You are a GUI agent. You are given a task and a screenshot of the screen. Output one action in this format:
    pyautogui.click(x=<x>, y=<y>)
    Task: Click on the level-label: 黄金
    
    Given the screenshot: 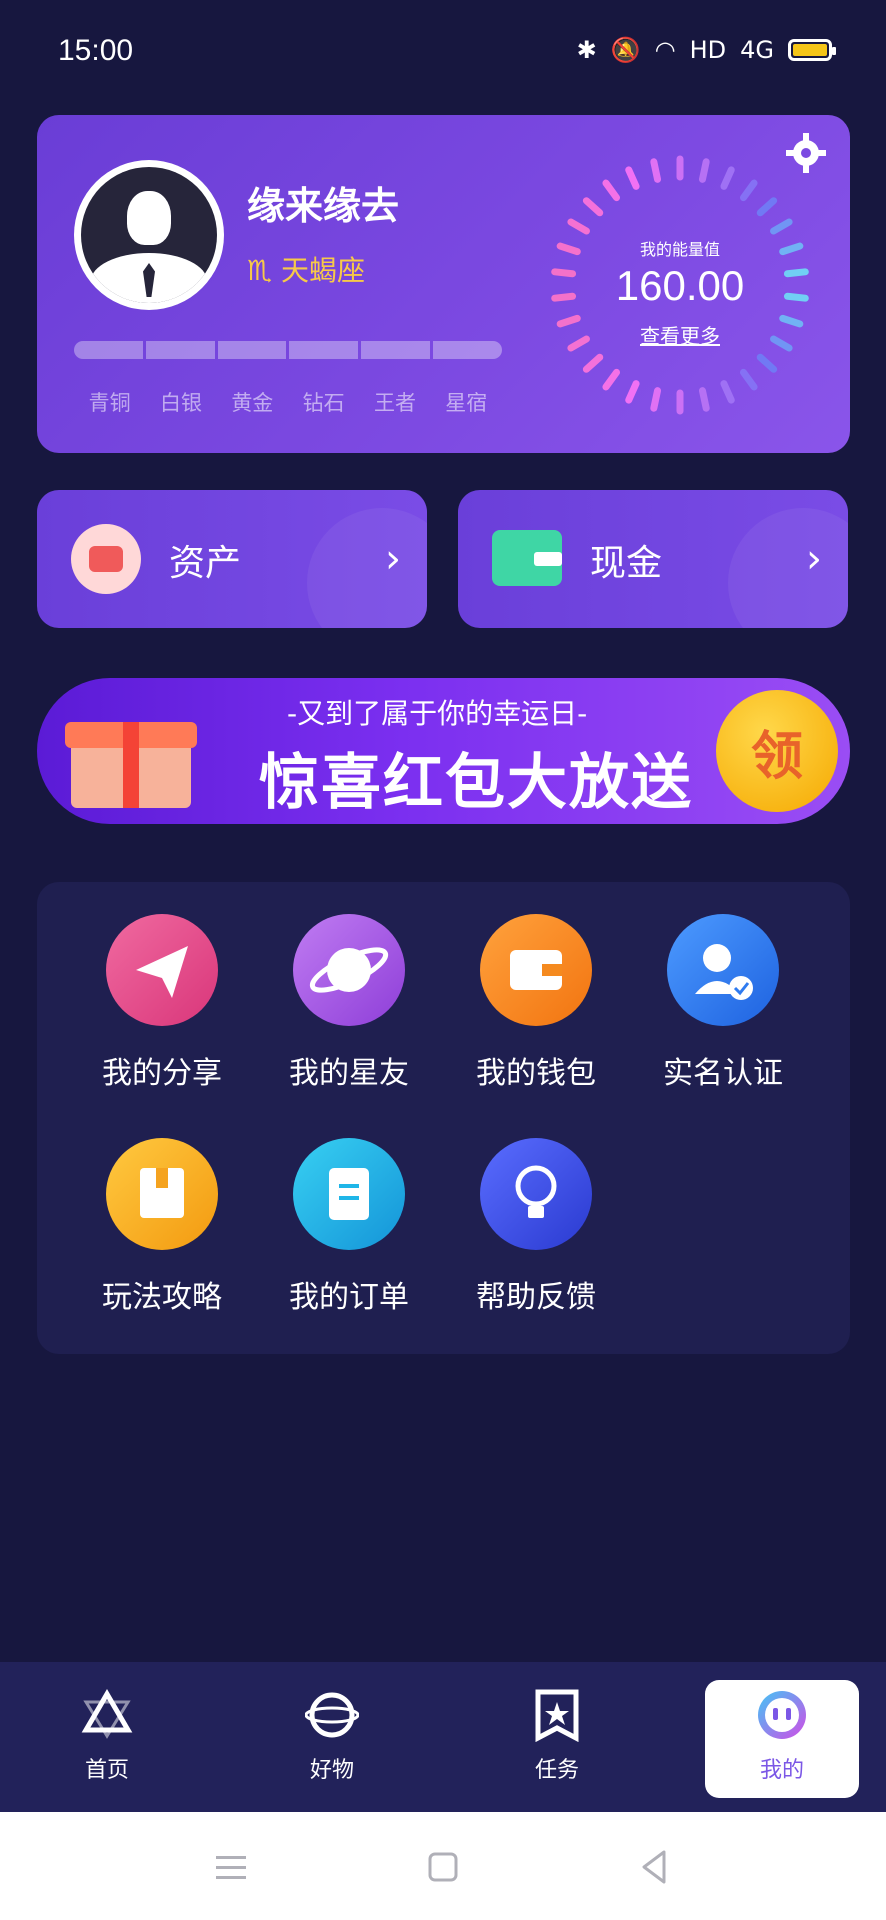 What is the action you would take?
    pyautogui.click(x=252, y=403)
    